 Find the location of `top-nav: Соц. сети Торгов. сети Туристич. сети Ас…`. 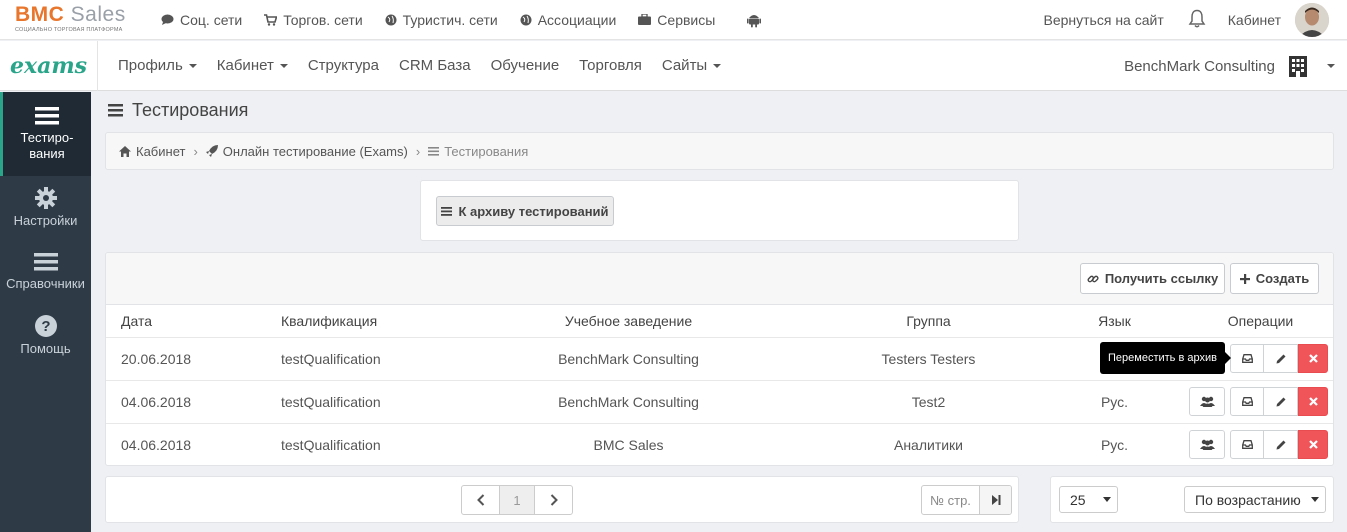

top-nav: Соц. сети Торгов. сети Туристич. сети Ас… is located at coordinates (475, 20).